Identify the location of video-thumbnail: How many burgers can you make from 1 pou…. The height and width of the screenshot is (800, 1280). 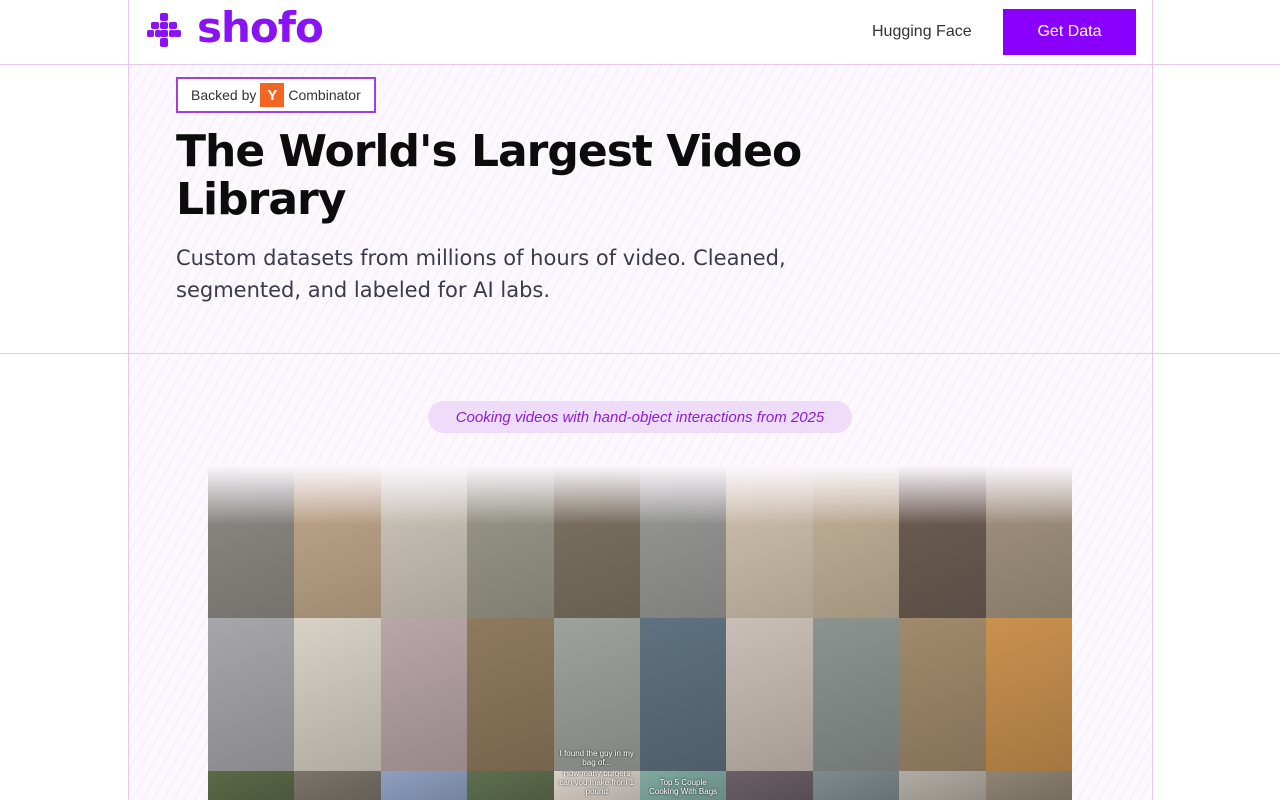
(596, 785).